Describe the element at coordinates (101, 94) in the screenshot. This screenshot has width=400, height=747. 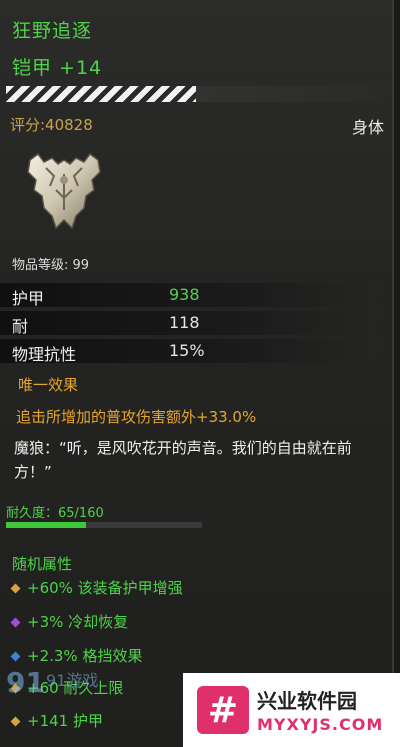
I see `upgrade-gauge-fill` at that location.